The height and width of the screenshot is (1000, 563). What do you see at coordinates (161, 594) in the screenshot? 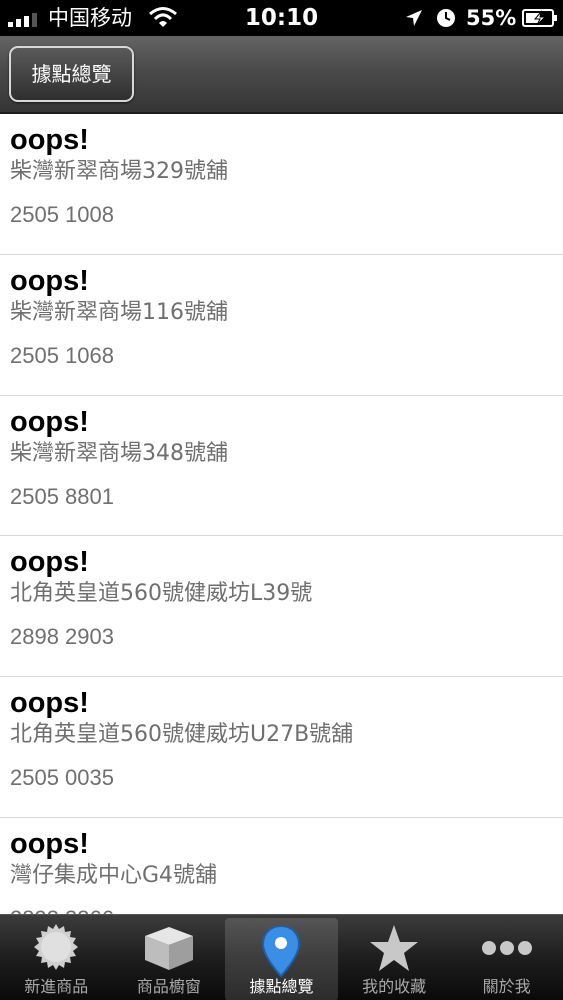
I see `store-address: 北角英皇道560號健威坊L39號` at bounding box center [161, 594].